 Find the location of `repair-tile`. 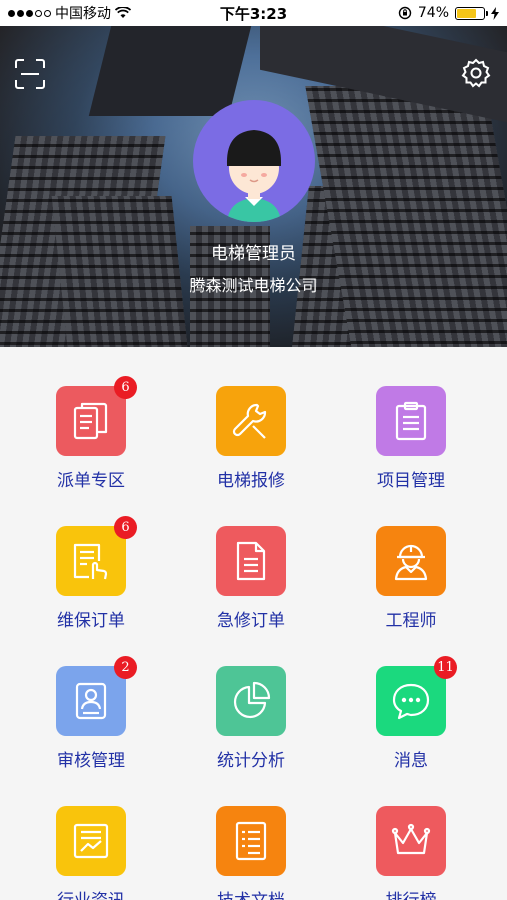

repair-tile is located at coordinates (251, 421).